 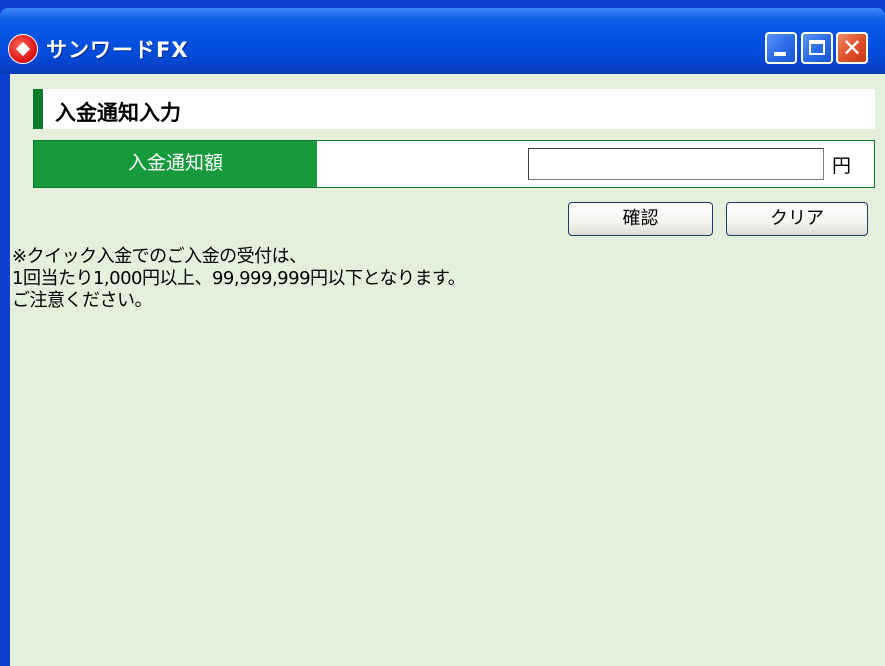 I want to click on notice-line: ご注意ください。, so click(x=82, y=300).